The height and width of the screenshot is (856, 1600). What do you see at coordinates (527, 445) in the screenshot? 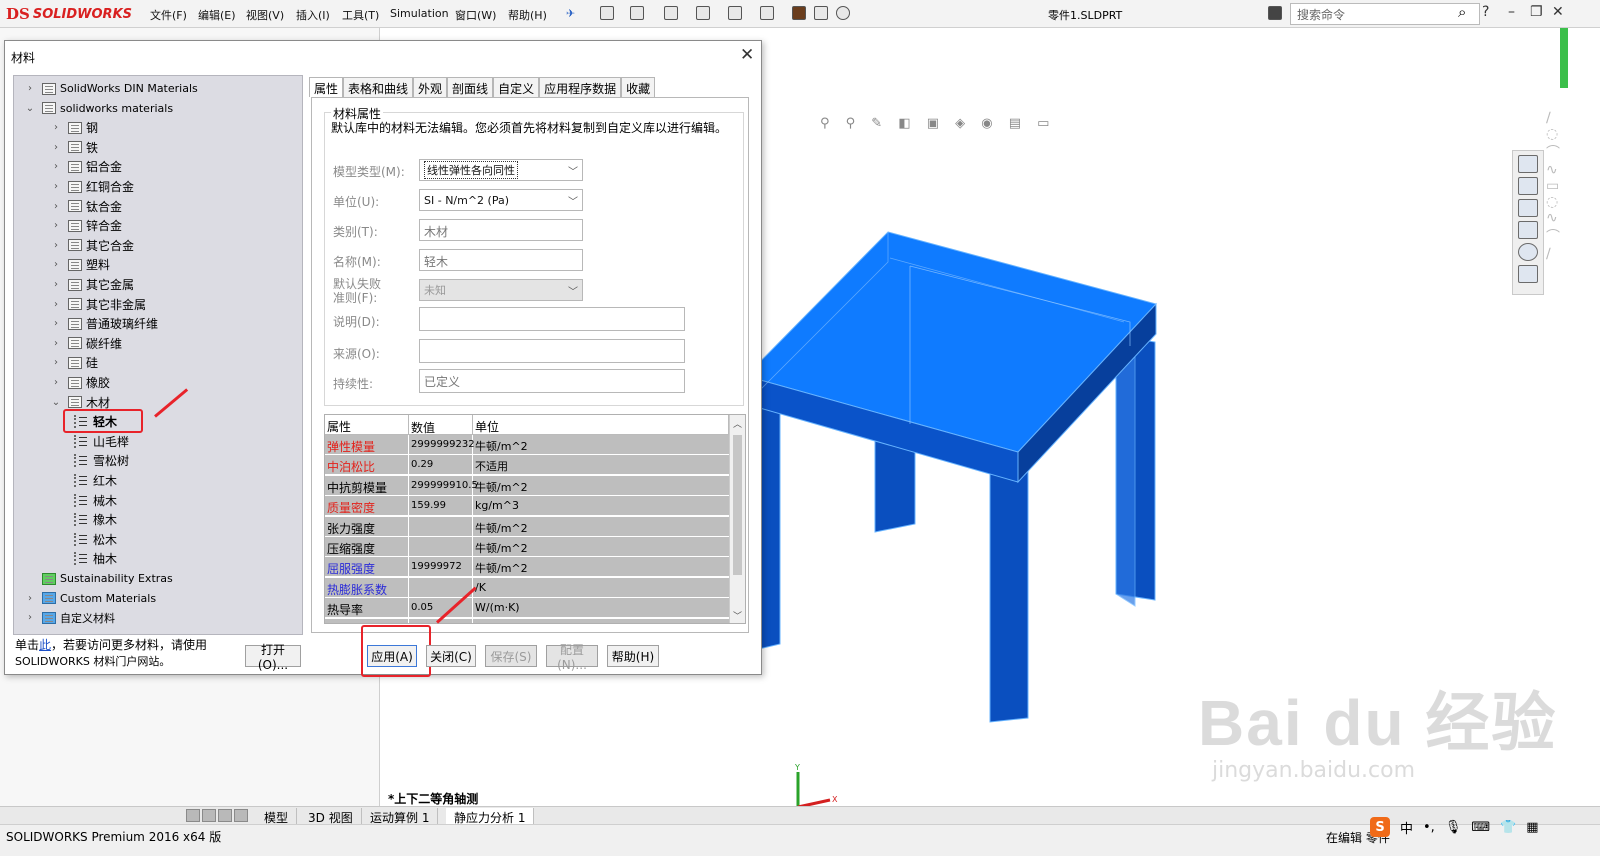
I see `table-row: 弹性模量 2999999232 牛顿/m^2` at bounding box center [527, 445].